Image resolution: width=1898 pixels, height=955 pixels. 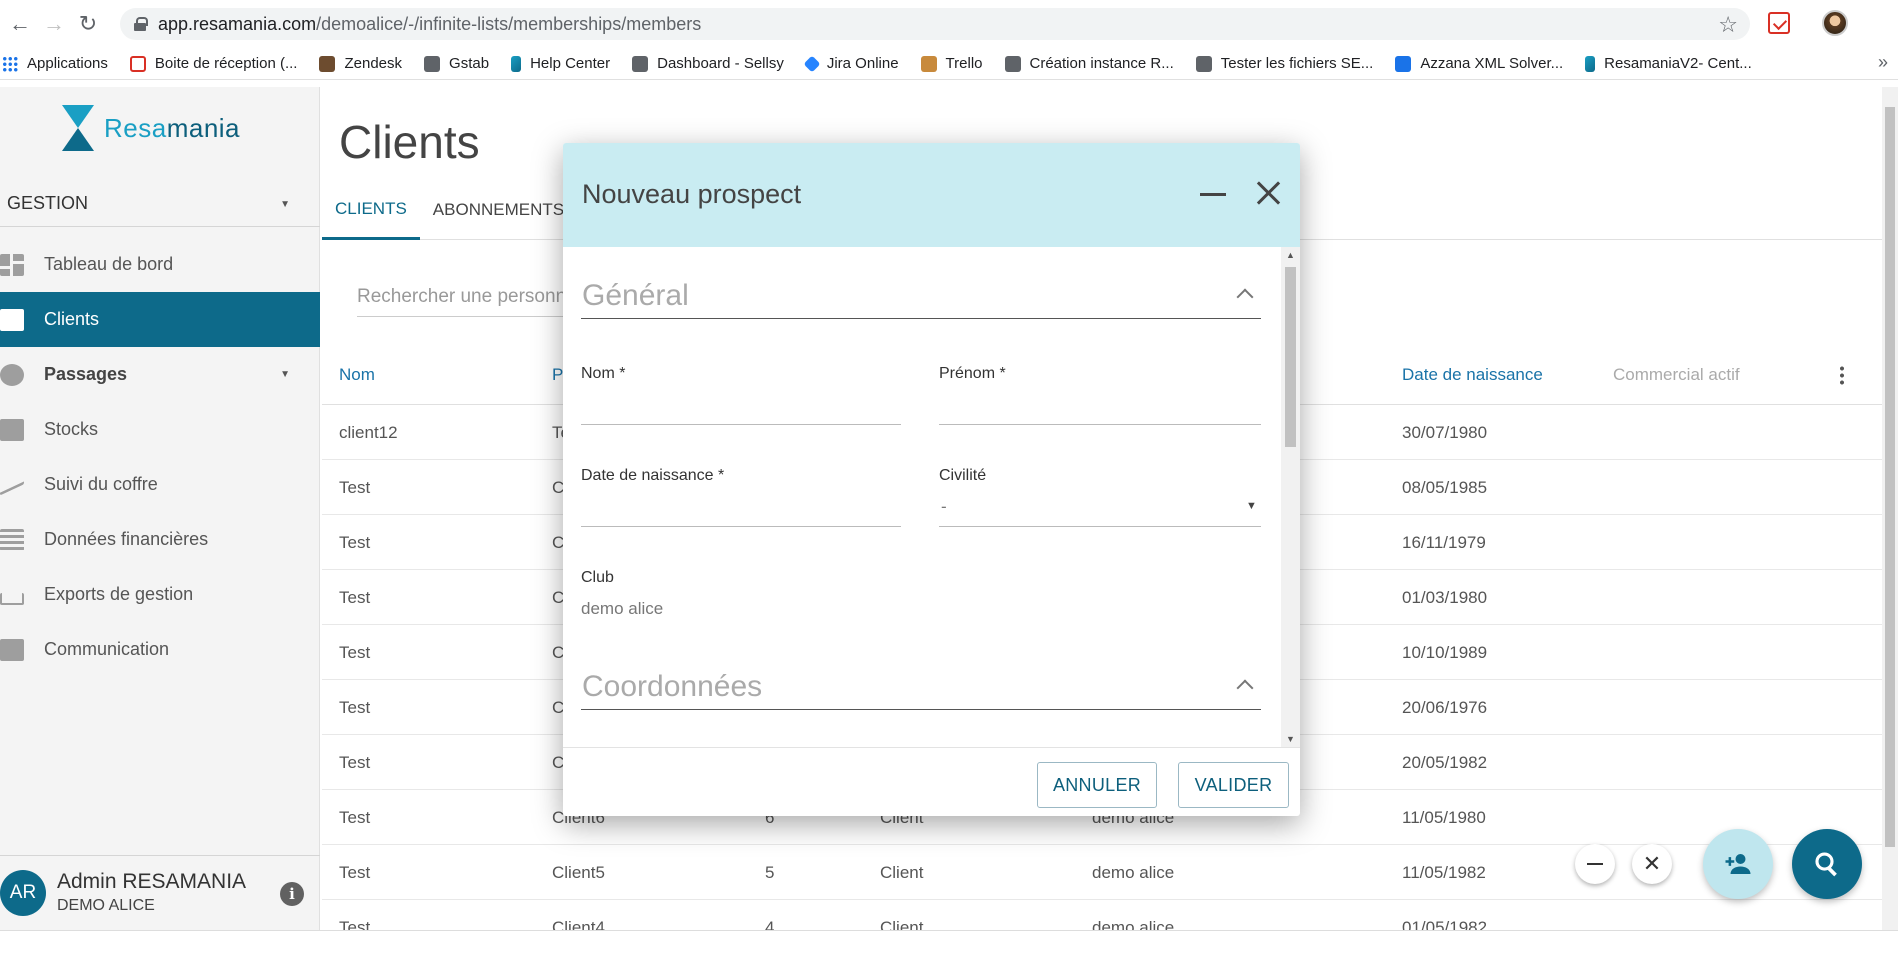 I want to click on section-coordonnees: Coordonnées, so click(x=921, y=686).